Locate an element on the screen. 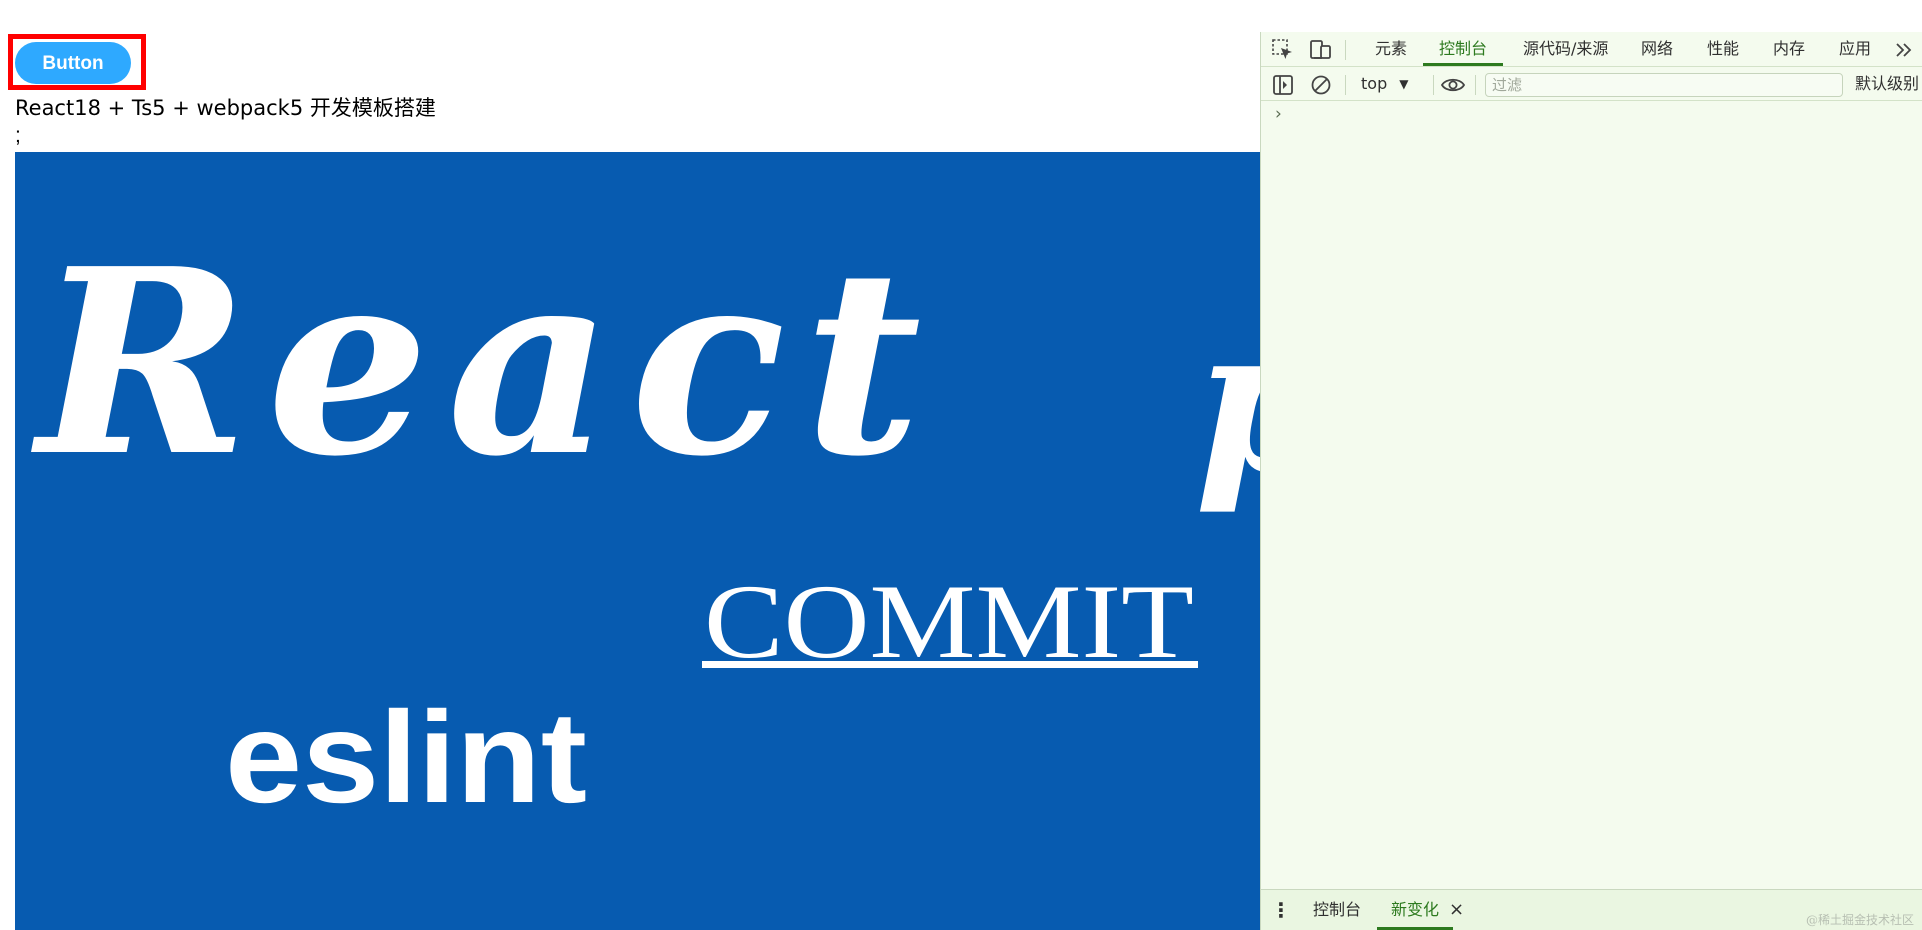 The image size is (1922, 930). drawer-tab-whats-new: 新变化 is located at coordinates (1415, 910).